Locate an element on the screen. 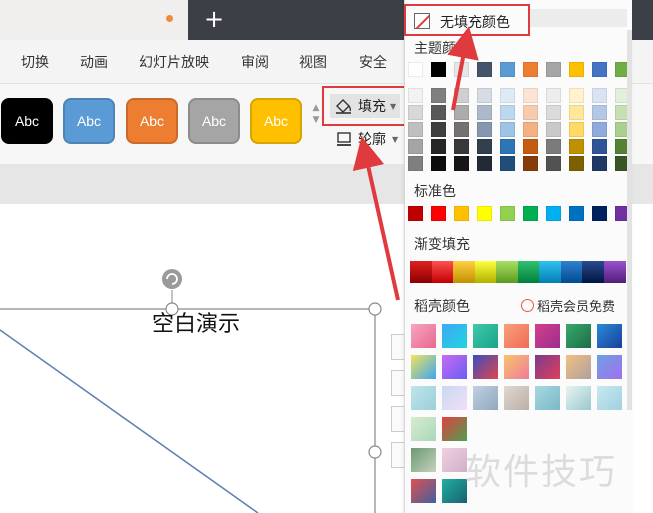 This screenshot has height=513, width=653. slide-title: 空白演示 is located at coordinates (196, 322).